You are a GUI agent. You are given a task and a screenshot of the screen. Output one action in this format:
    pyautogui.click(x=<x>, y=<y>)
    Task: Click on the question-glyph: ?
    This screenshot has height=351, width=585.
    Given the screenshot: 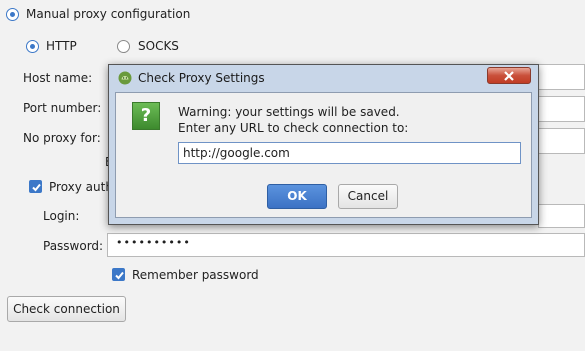 What is the action you would take?
    pyautogui.click(x=146, y=115)
    